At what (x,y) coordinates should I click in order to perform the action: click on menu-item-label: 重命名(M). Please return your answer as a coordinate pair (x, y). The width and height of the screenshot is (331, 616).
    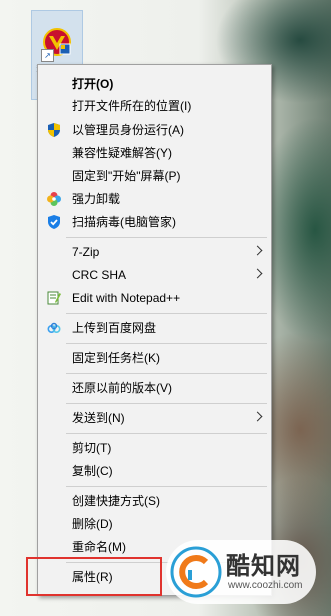
    Looking at the image, I should click on (99, 547).